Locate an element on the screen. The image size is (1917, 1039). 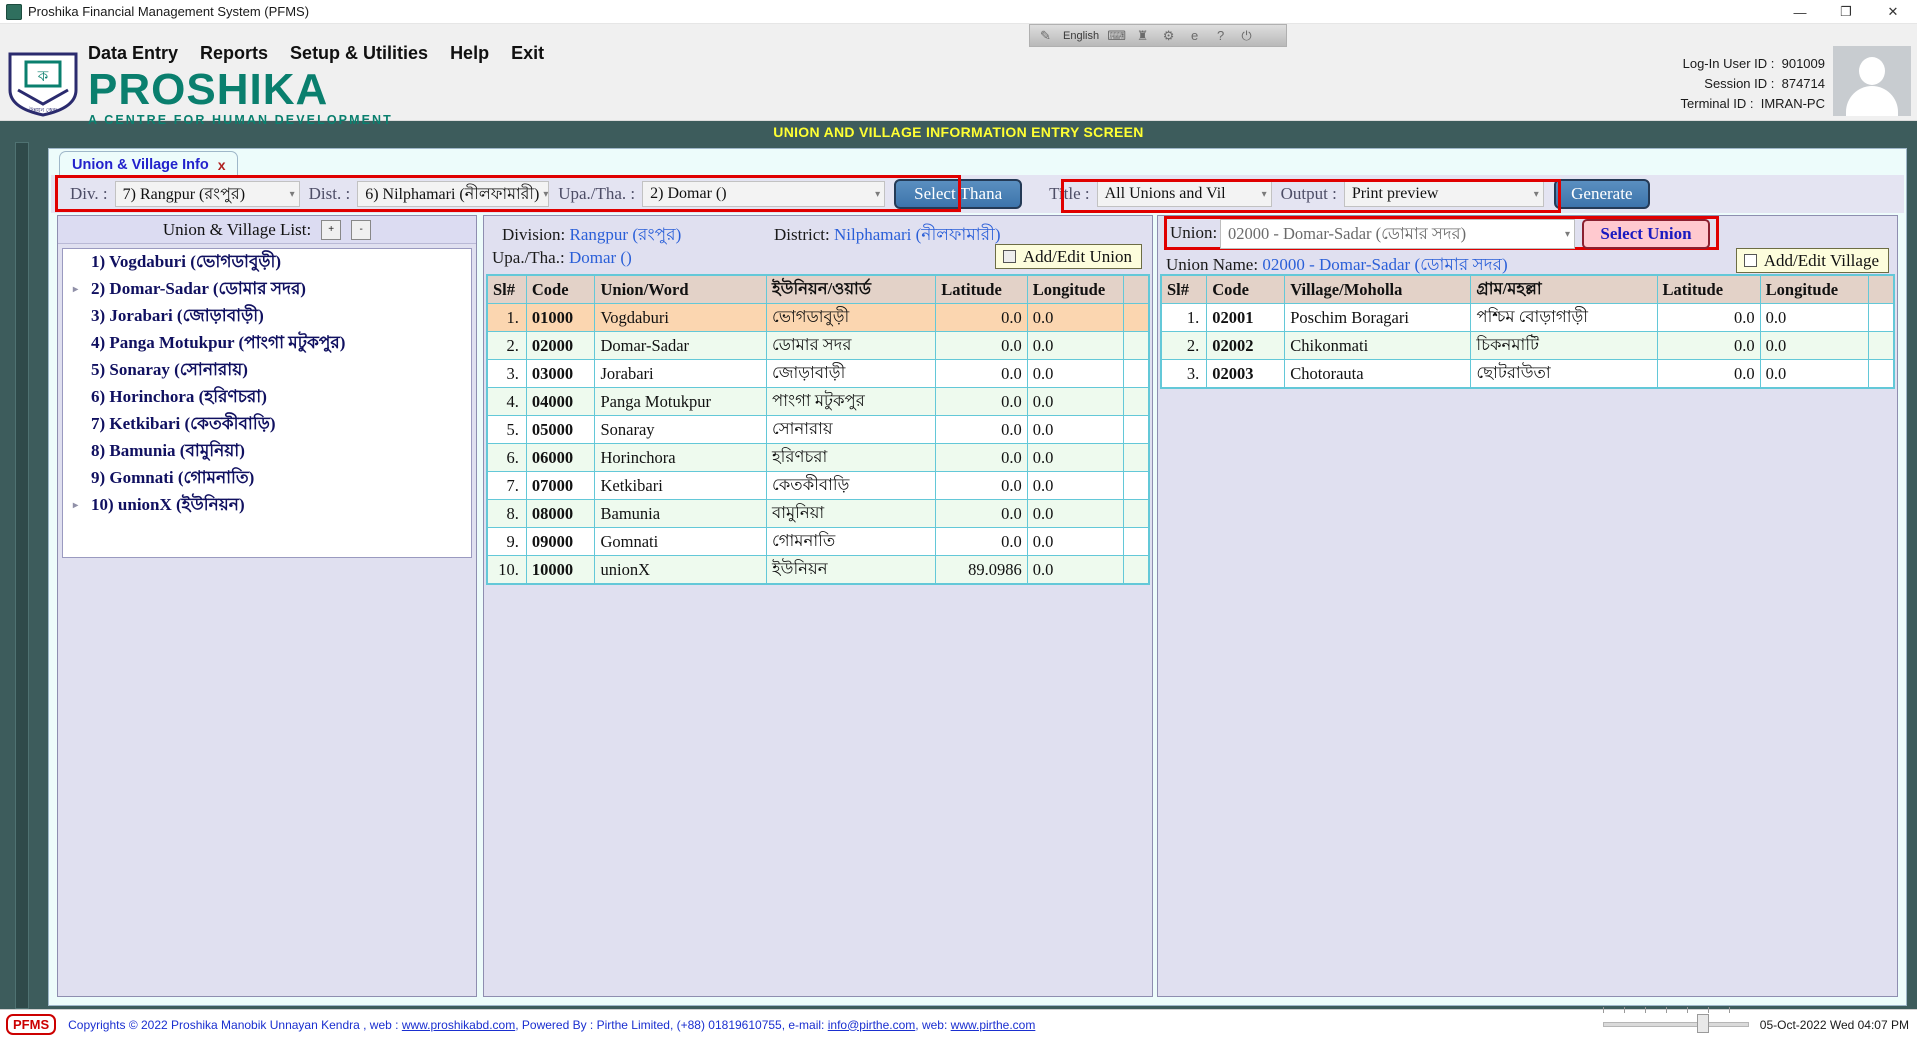
col-village-moholla: Village/Moholla is located at coordinates (1378, 289).